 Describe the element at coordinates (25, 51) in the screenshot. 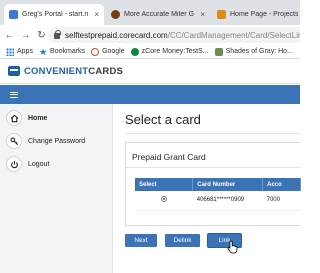

I see `bookmark-label: Apps` at that location.